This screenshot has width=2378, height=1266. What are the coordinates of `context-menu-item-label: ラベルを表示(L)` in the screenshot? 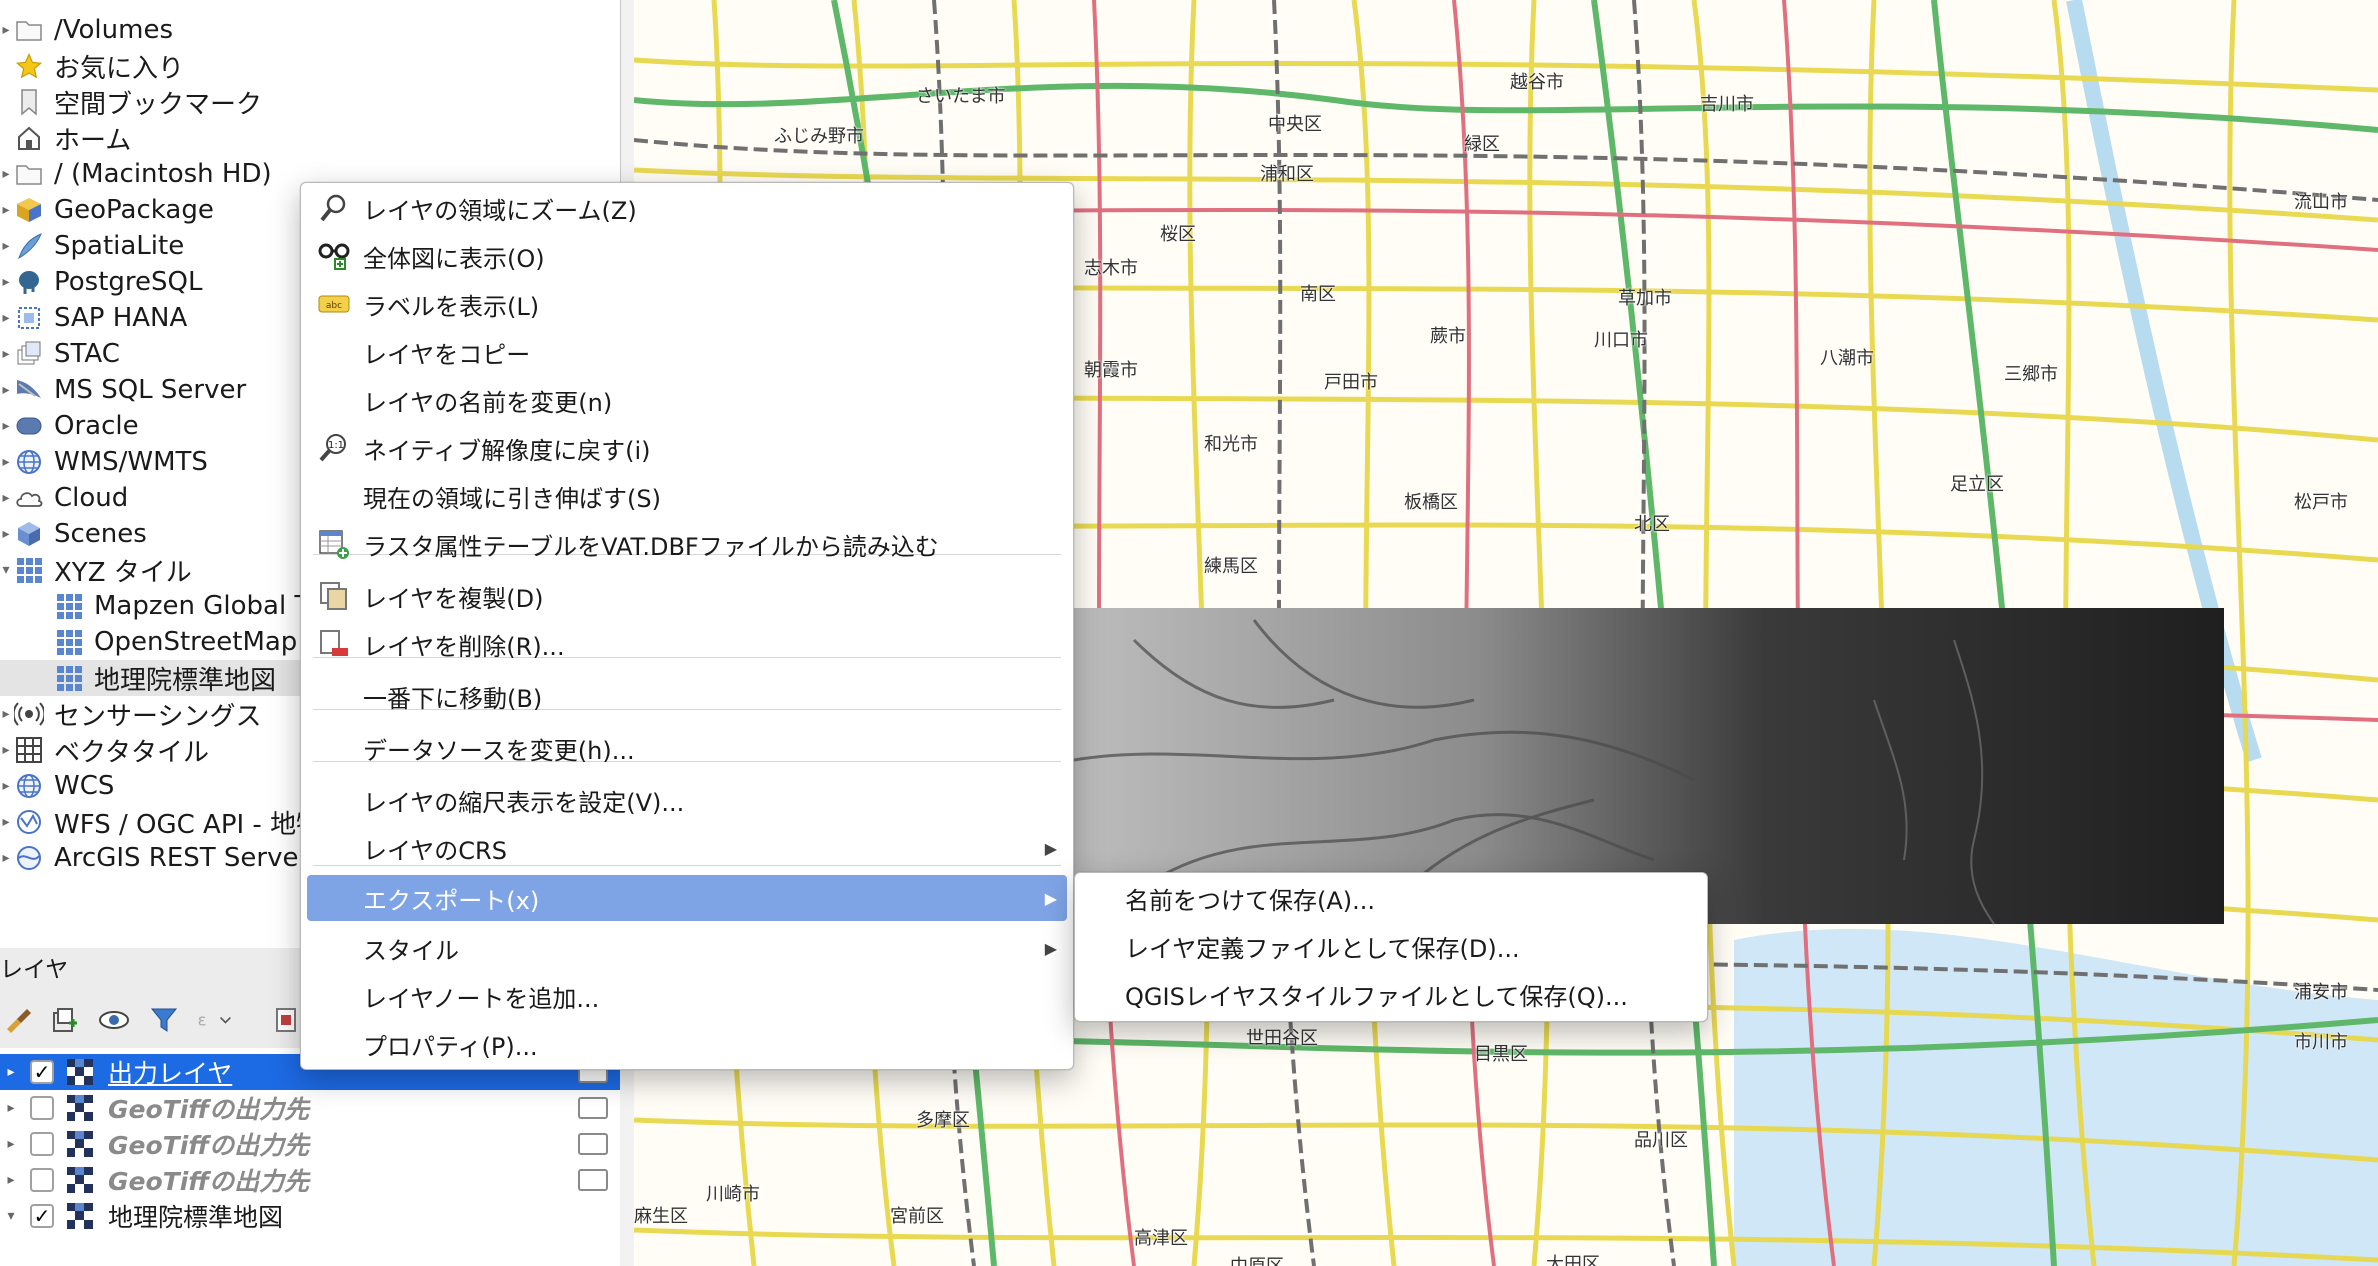 It's located at (451, 306).